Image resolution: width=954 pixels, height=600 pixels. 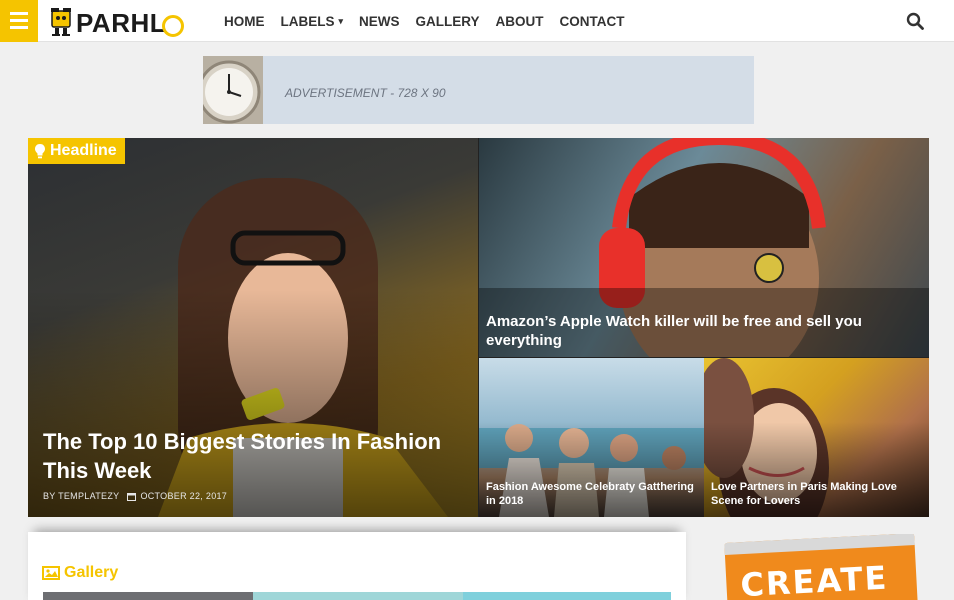 I want to click on image-icon, so click(x=51, y=573).